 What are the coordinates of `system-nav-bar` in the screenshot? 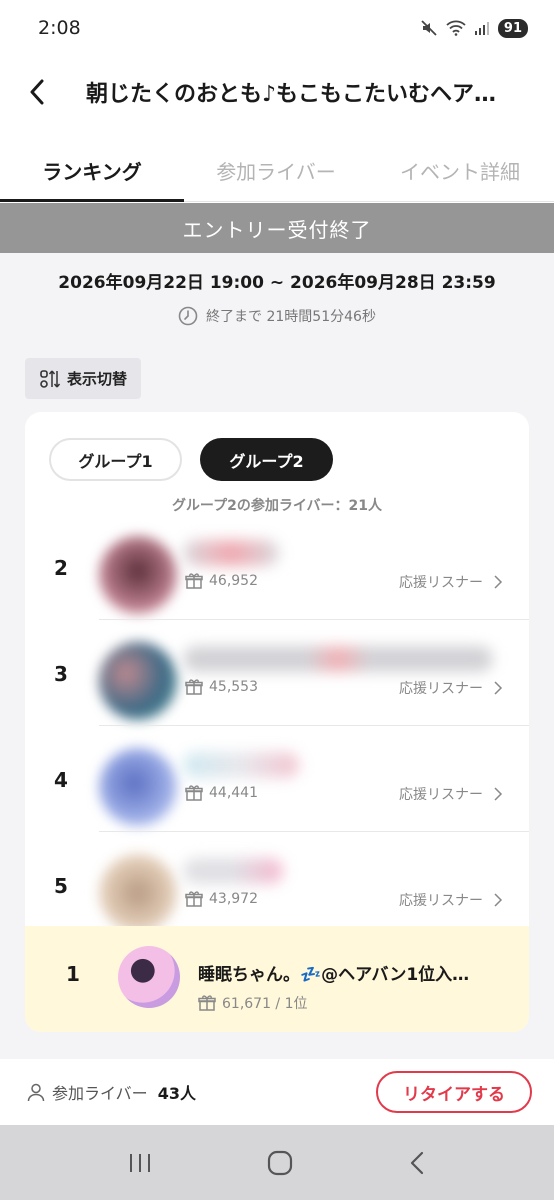 It's located at (277, 1162).